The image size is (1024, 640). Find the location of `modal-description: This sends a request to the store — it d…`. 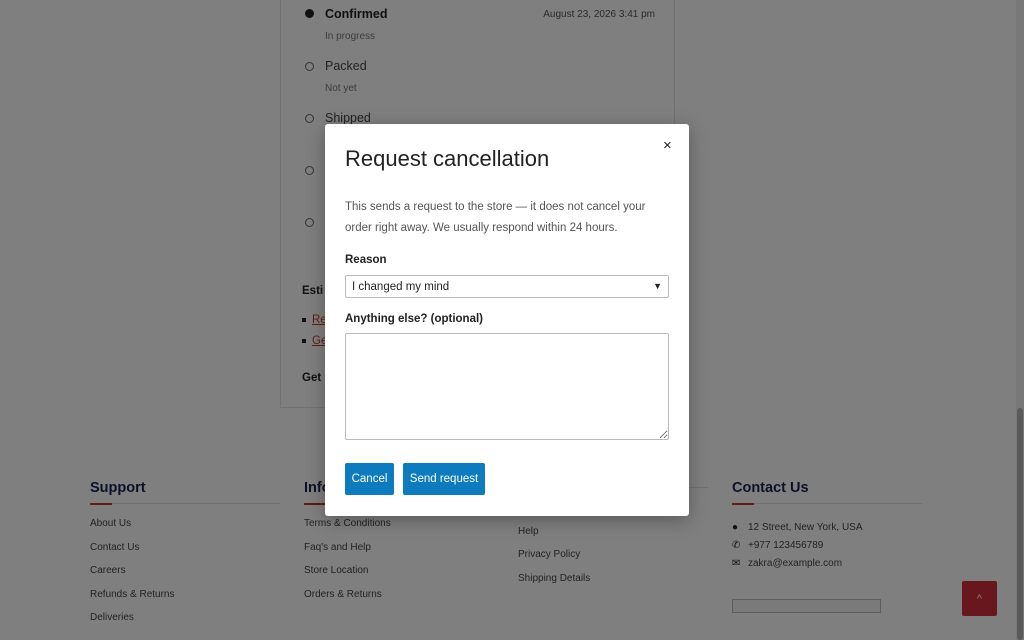

modal-description: This sends a request to the store — it d… is located at coordinates (495, 217).